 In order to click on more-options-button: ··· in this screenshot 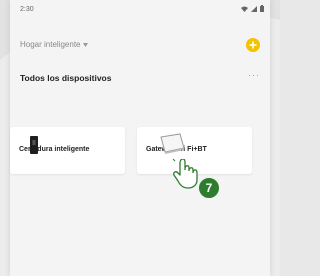, I will do `click(254, 75)`.